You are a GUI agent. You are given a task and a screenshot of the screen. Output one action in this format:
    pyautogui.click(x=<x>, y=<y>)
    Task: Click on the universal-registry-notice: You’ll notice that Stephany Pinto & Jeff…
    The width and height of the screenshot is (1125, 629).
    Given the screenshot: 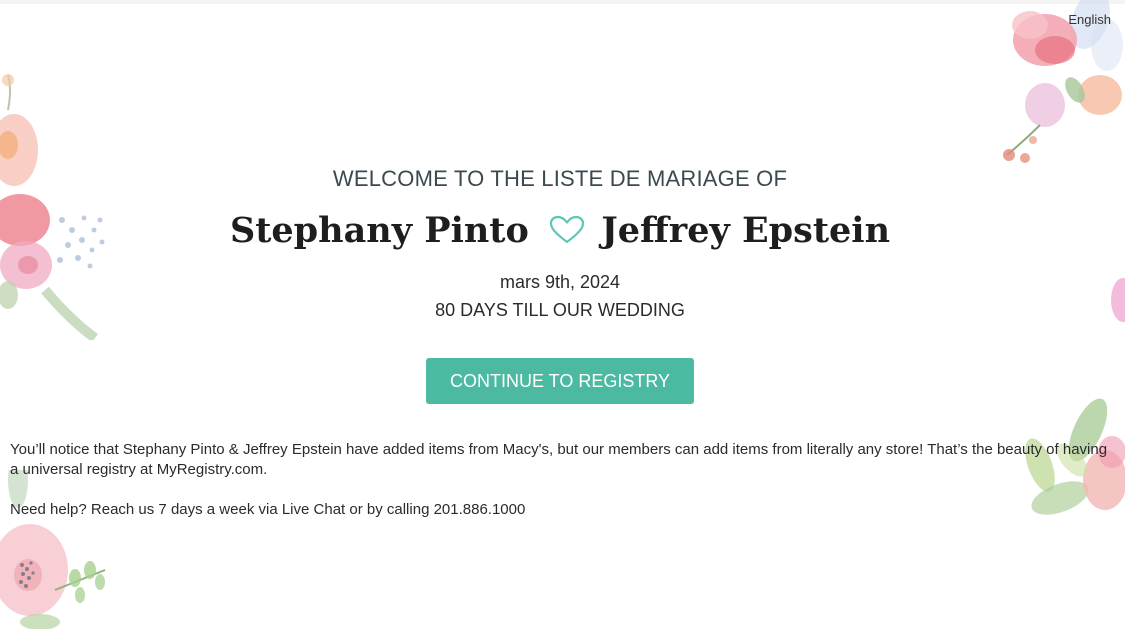 What is the action you would take?
    pyautogui.click(x=559, y=459)
    